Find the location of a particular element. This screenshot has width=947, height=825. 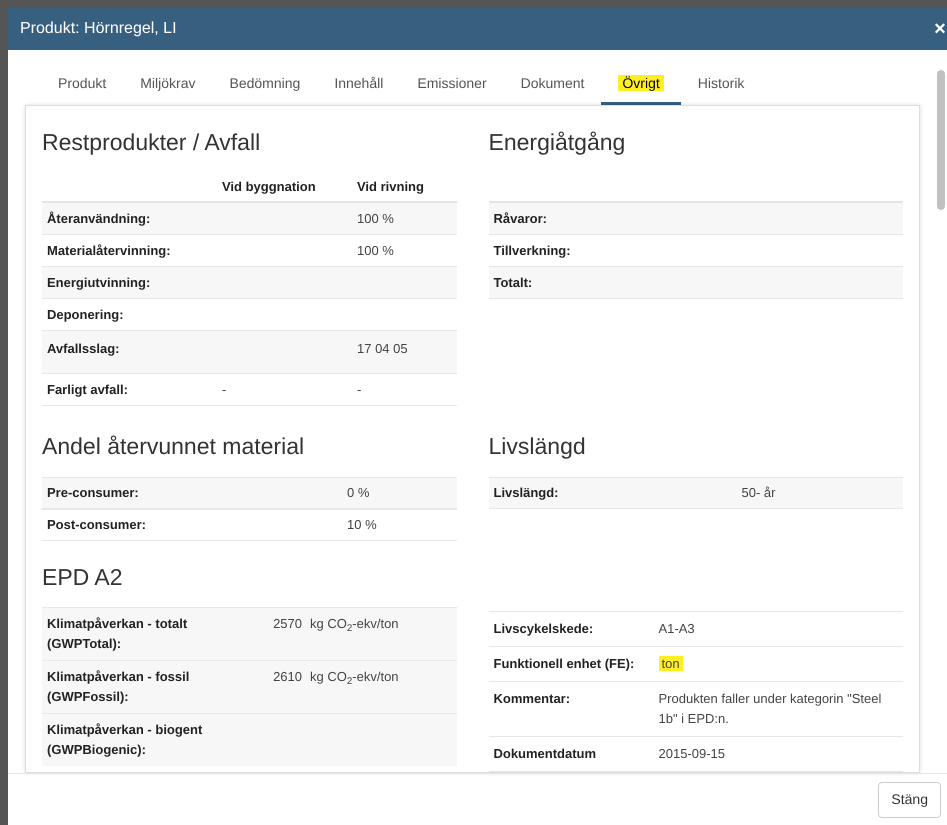

tab: Historik is located at coordinates (721, 85).